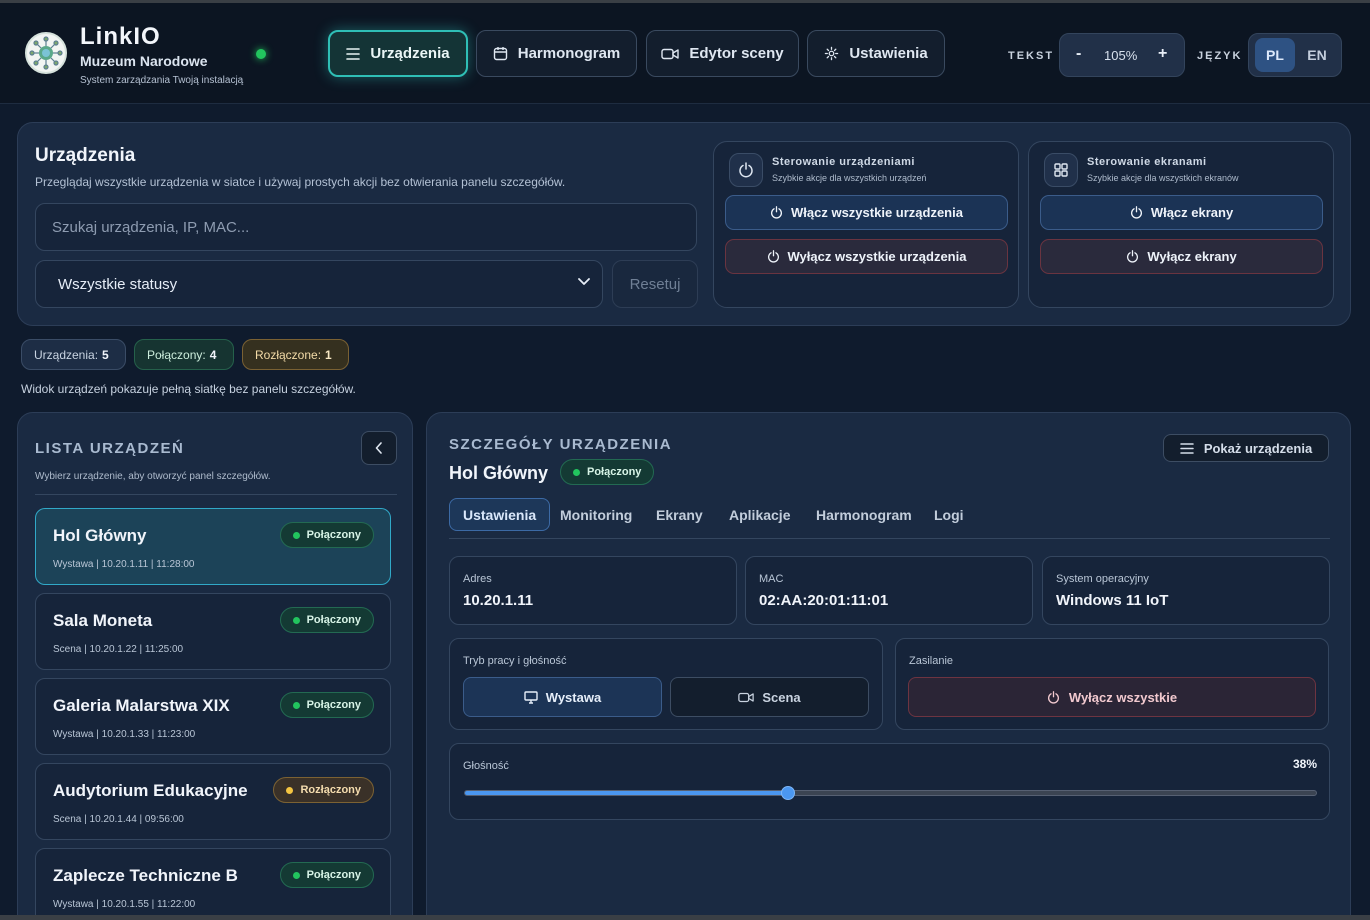 The height and width of the screenshot is (920, 1370). Describe the element at coordinates (746, 697) in the screenshot. I see `video-icon` at that location.